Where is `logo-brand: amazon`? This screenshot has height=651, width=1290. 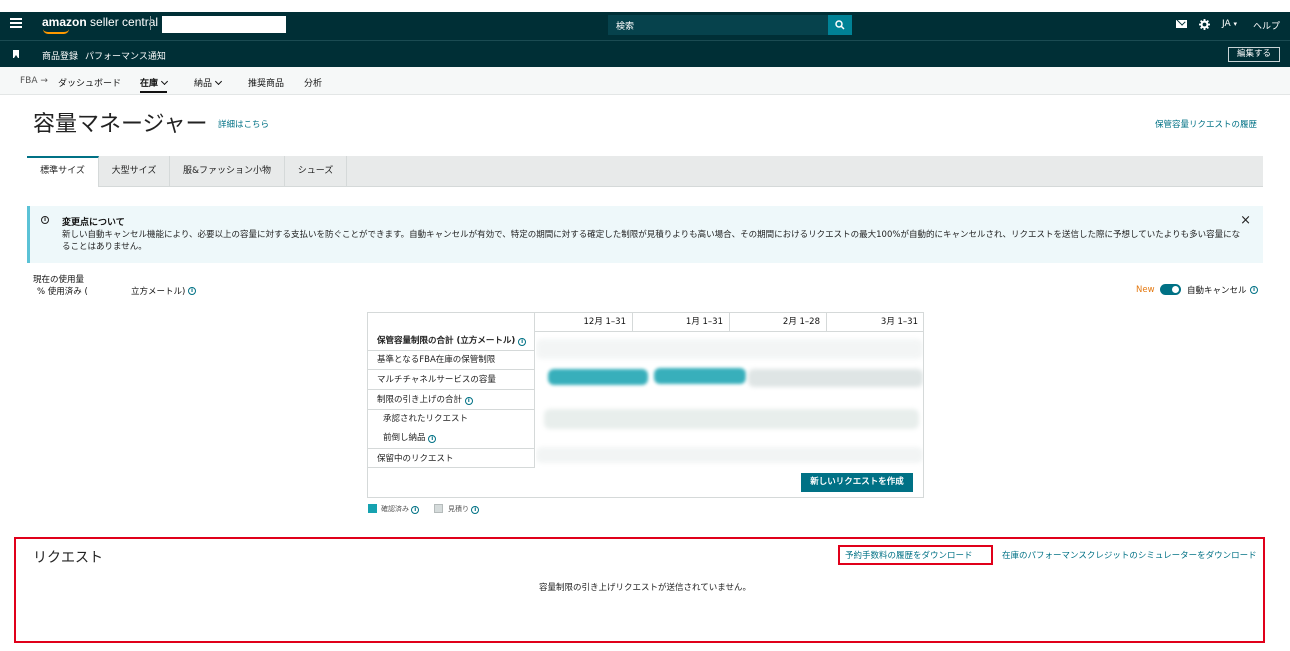 logo-brand: amazon is located at coordinates (64, 22).